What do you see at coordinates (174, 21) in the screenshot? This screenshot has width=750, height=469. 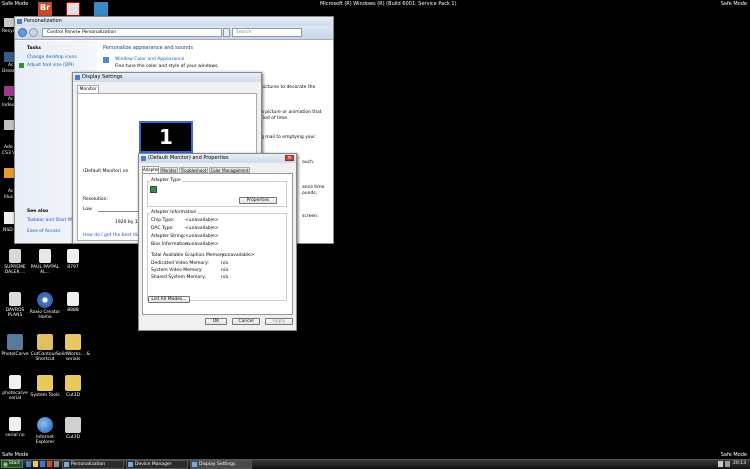 I see `title-bar: Personalization` at bounding box center [174, 21].